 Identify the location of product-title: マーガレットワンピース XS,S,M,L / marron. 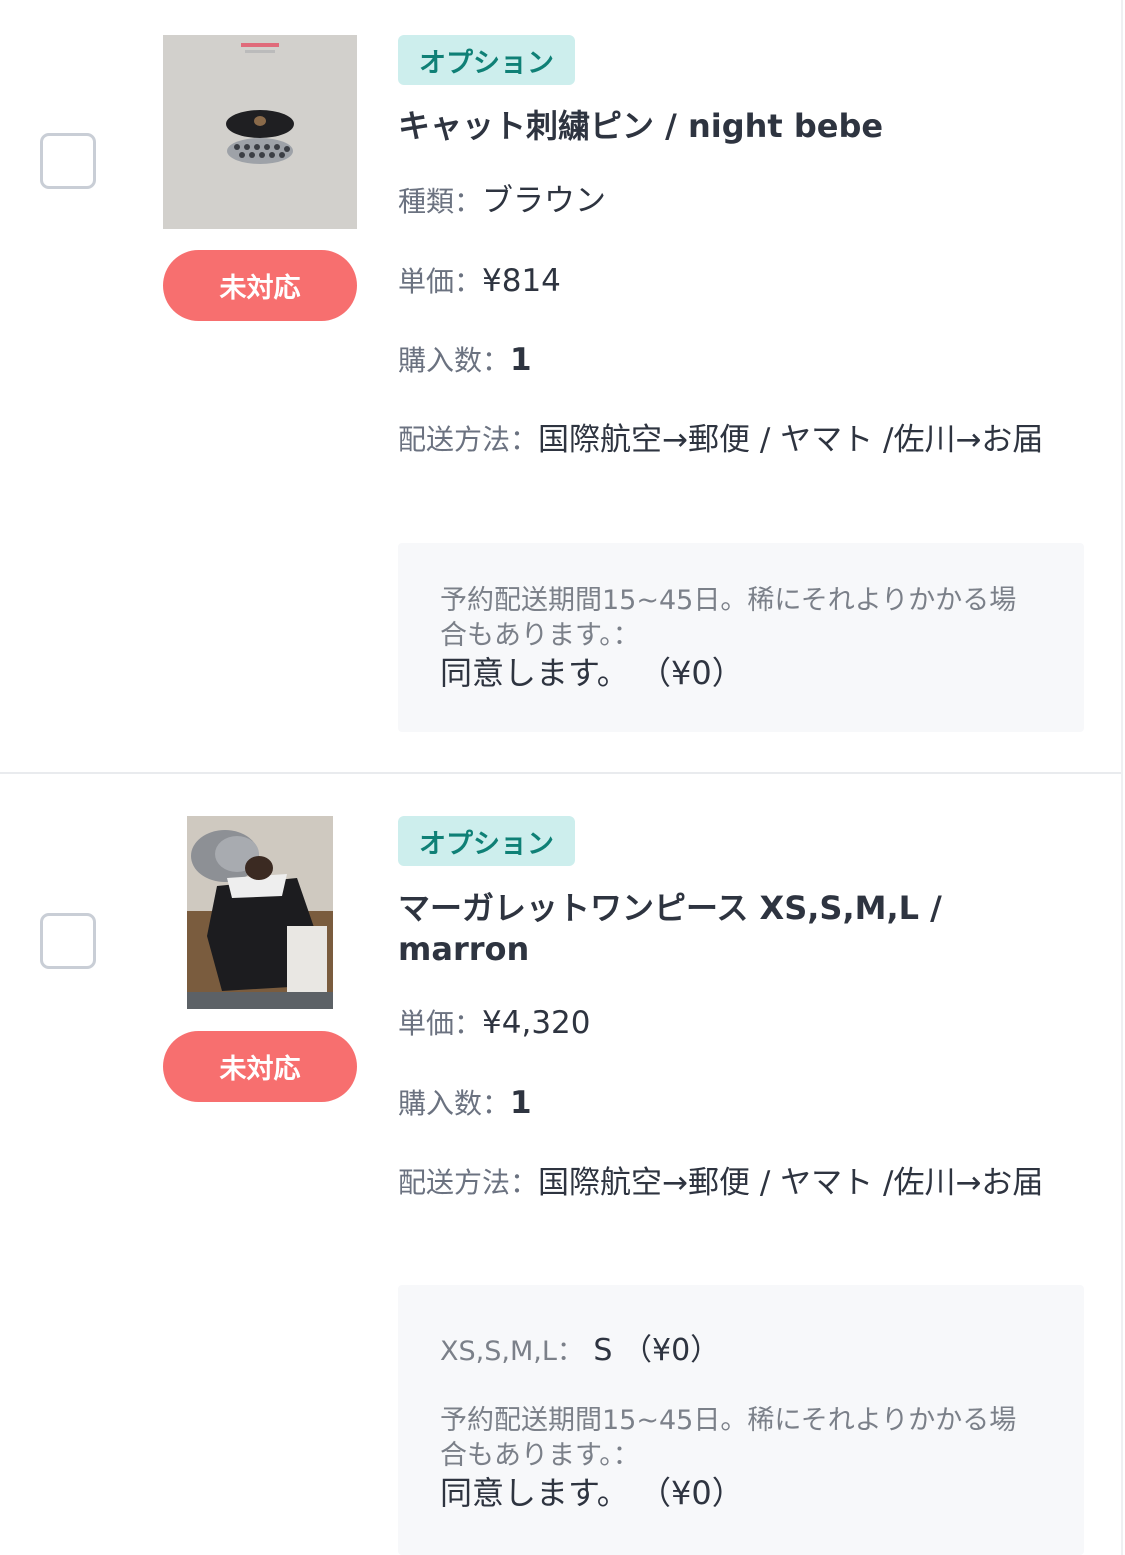
(738, 929).